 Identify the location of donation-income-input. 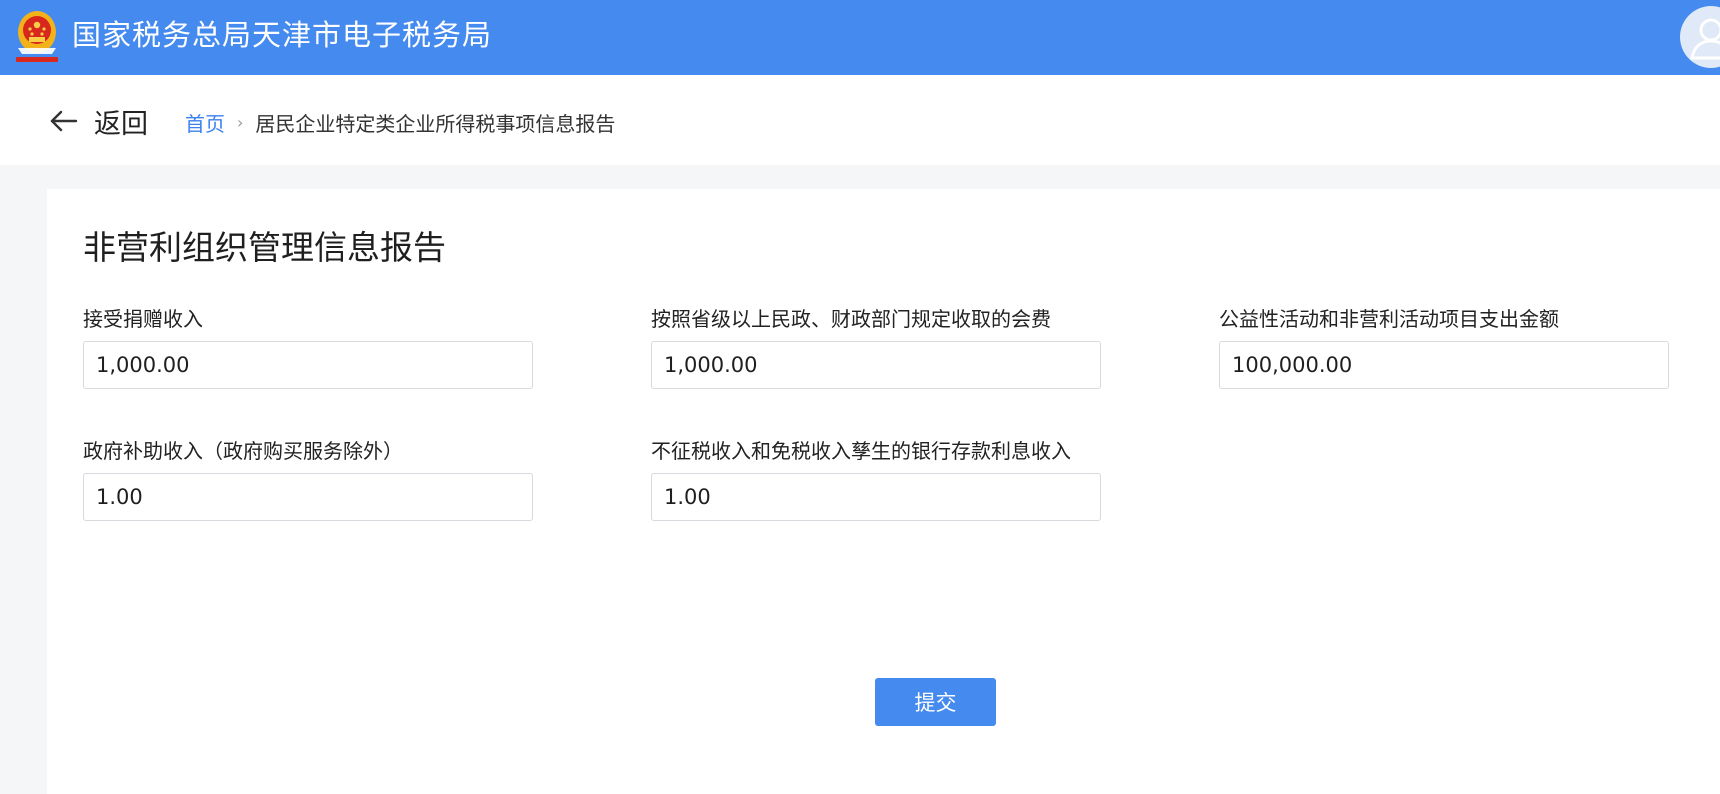
(308, 365).